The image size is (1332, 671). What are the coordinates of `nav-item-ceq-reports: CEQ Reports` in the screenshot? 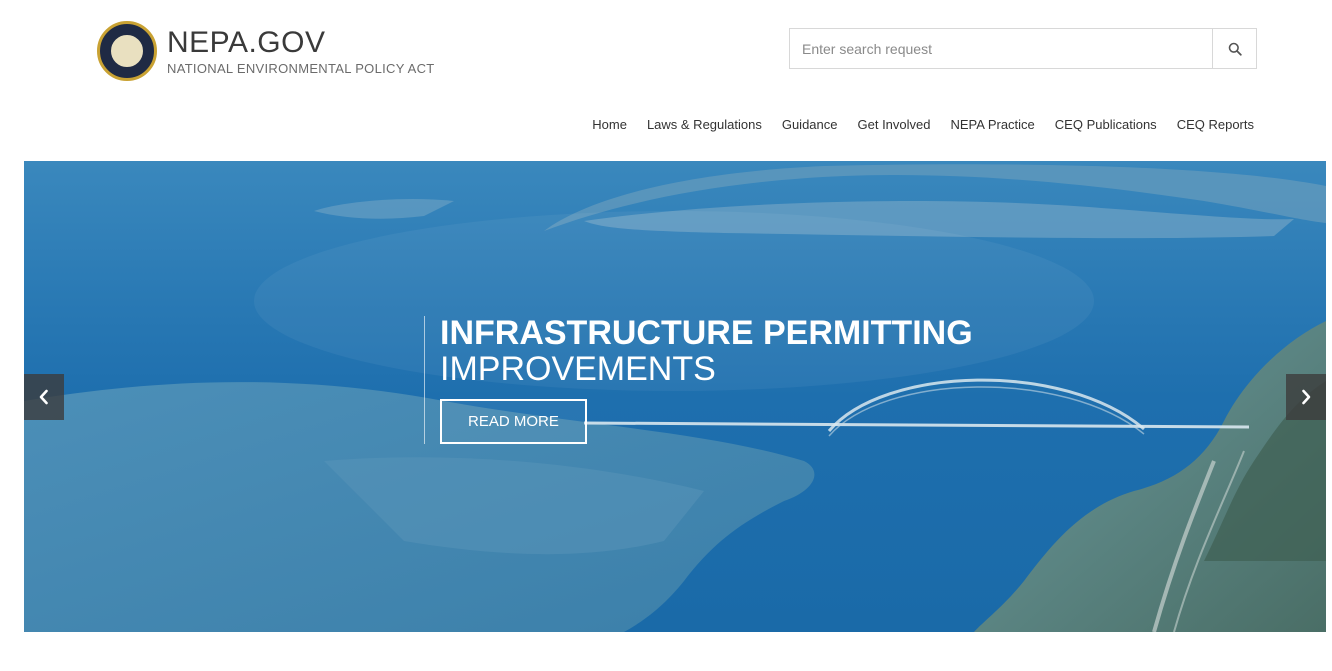 It's located at (1215, 124).